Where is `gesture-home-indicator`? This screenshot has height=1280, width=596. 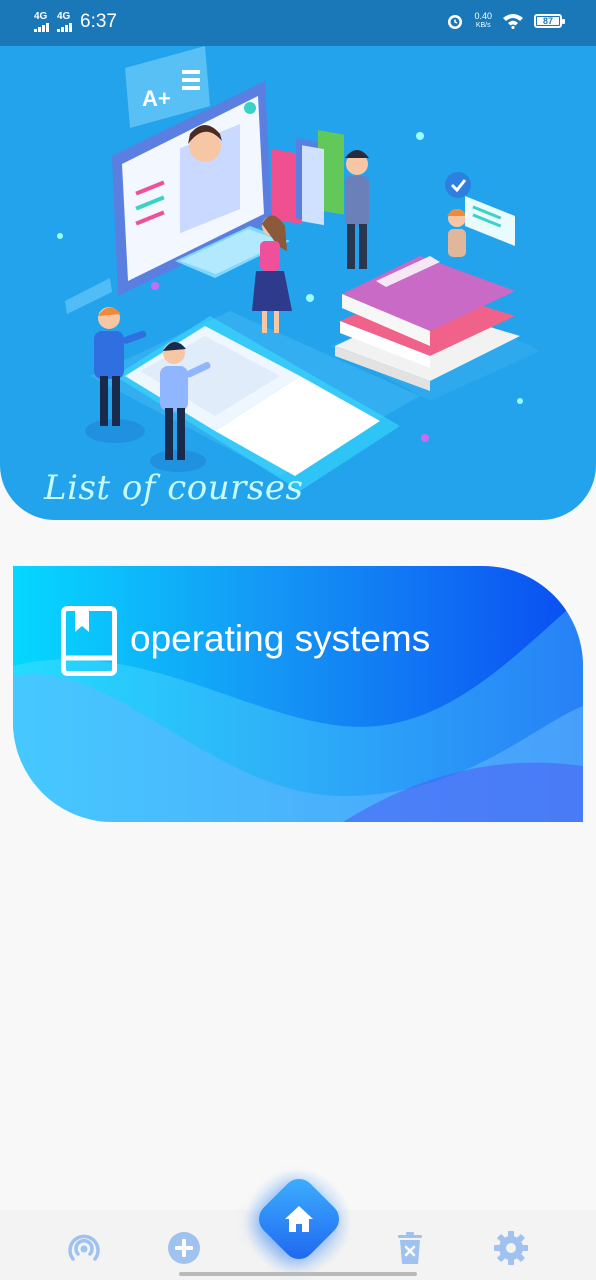
gesture-home-indicator is located at coordinates (298, 1274).